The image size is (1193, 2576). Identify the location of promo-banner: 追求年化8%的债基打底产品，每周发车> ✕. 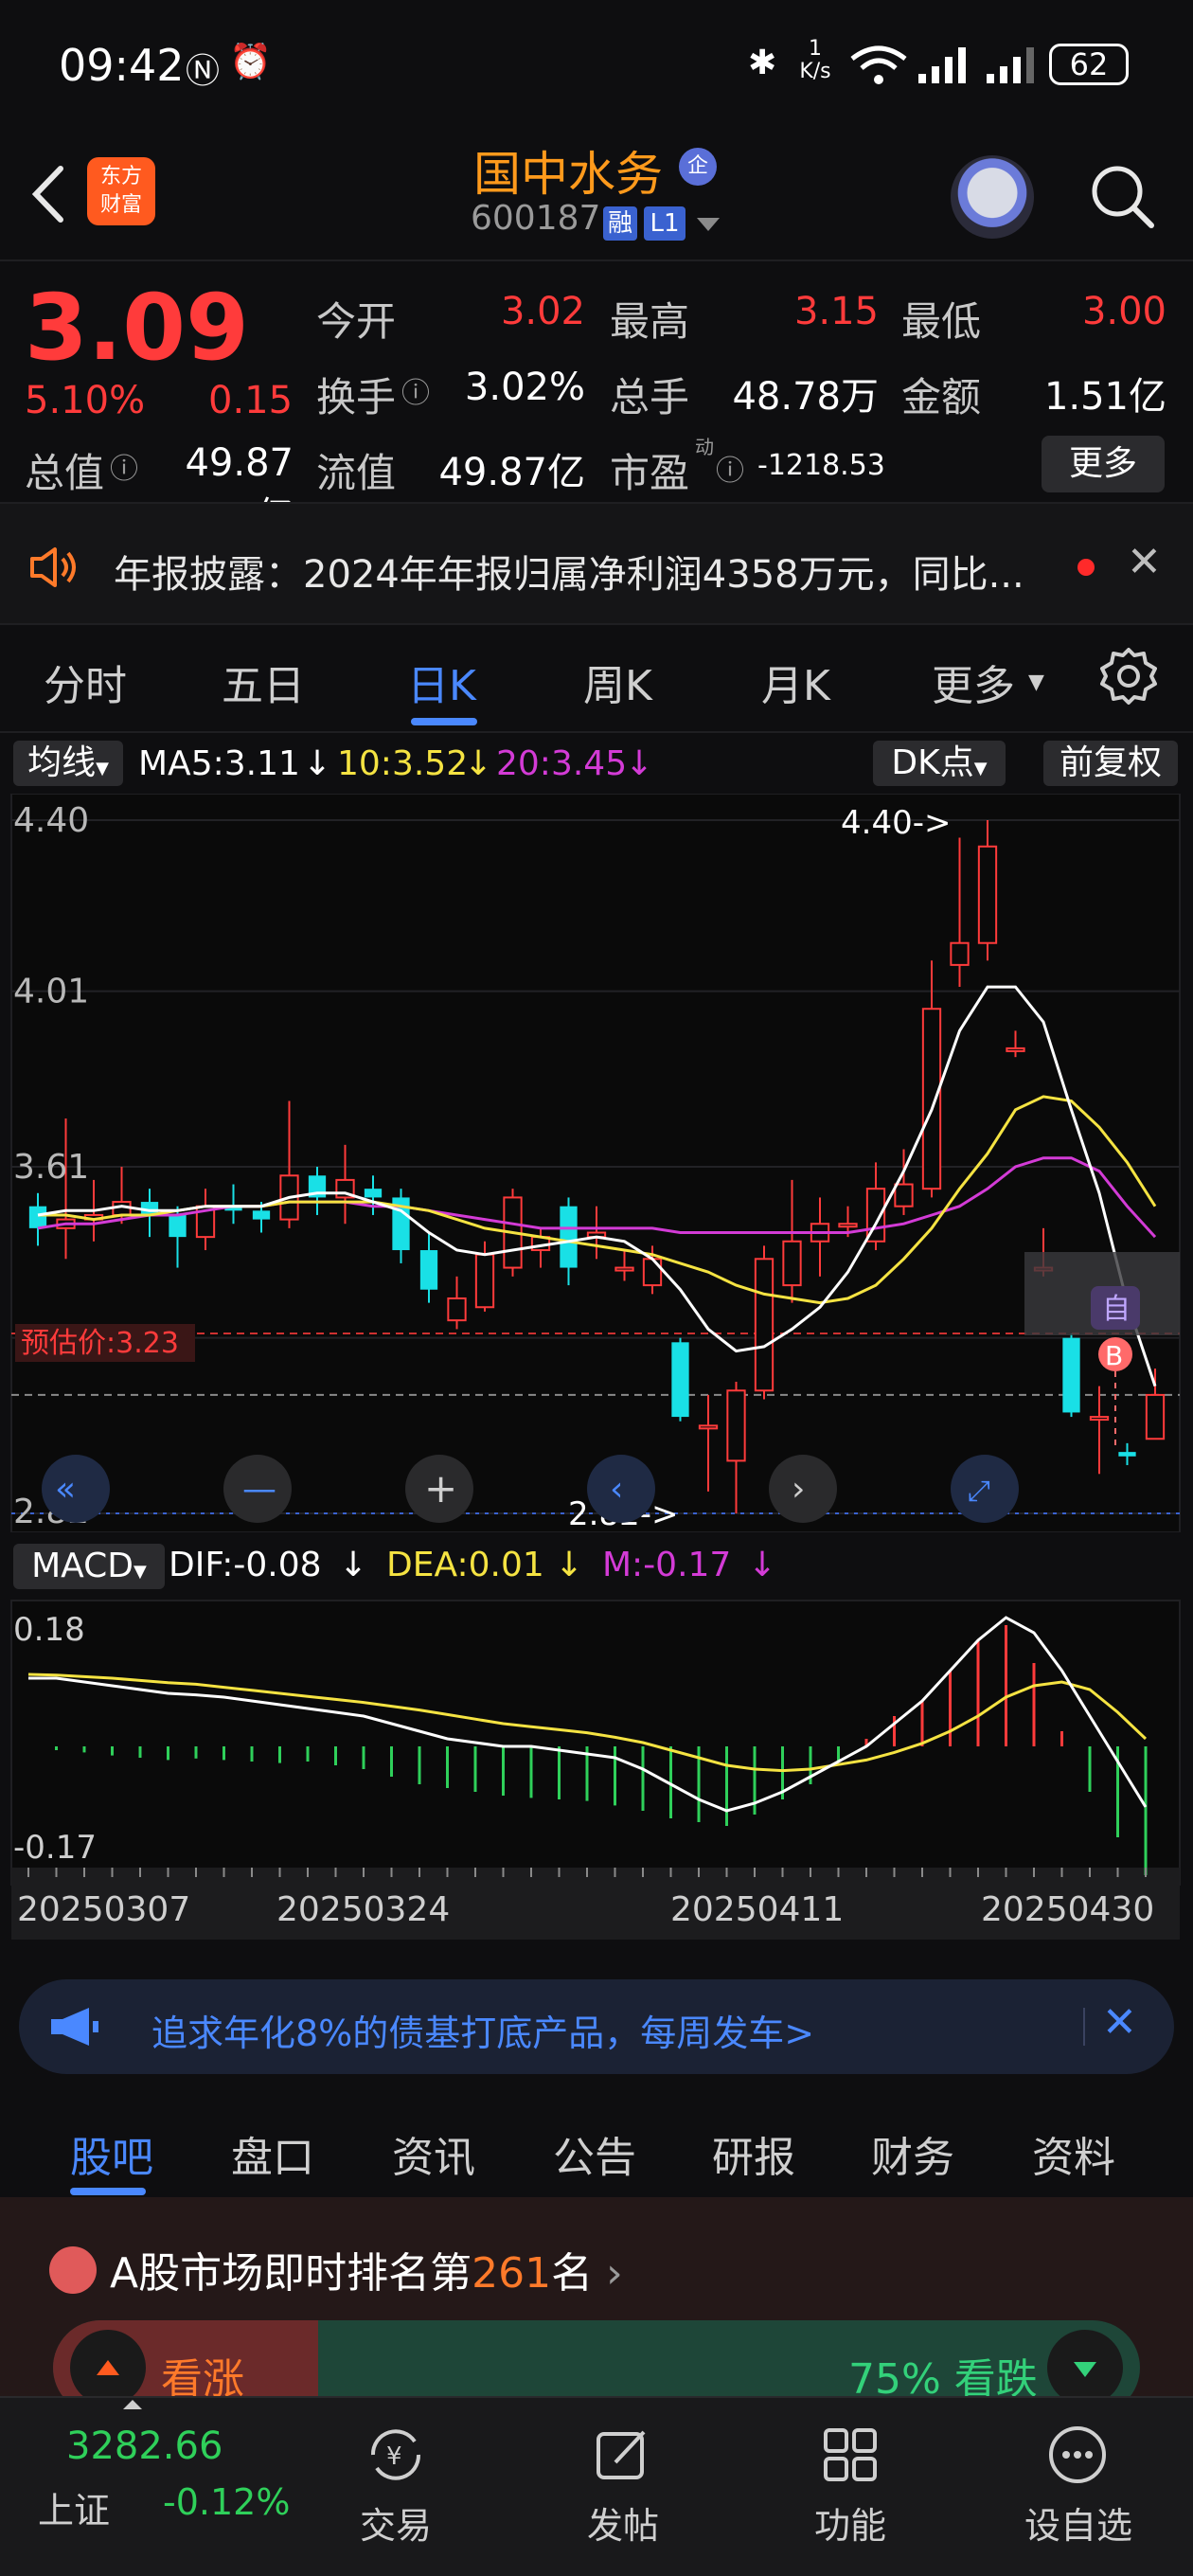
(596, 2026).